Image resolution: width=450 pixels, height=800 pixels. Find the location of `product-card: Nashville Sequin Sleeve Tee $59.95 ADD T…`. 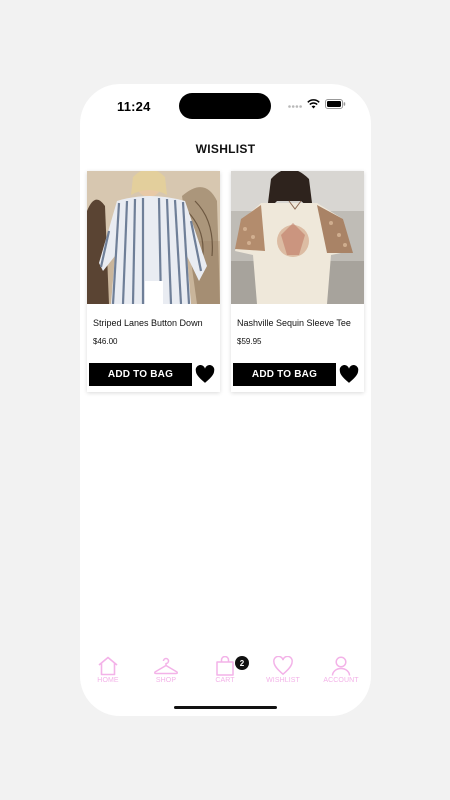

product-card: Nashville Sequin Sleeve Tee $59.95 ADD T… is located at coordinates (297, 281).